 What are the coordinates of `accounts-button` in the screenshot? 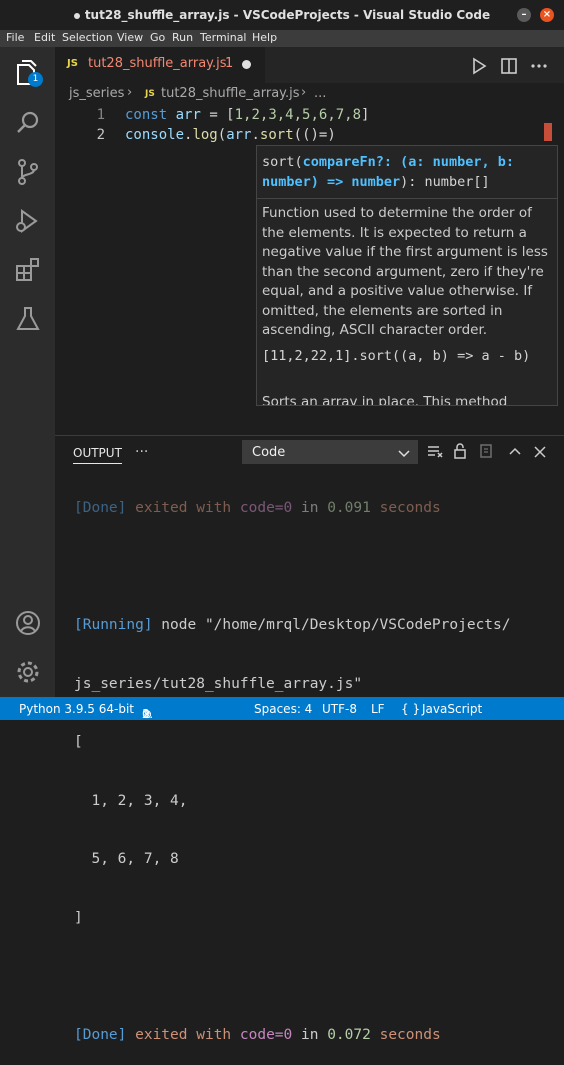 It's located at (28, 623).